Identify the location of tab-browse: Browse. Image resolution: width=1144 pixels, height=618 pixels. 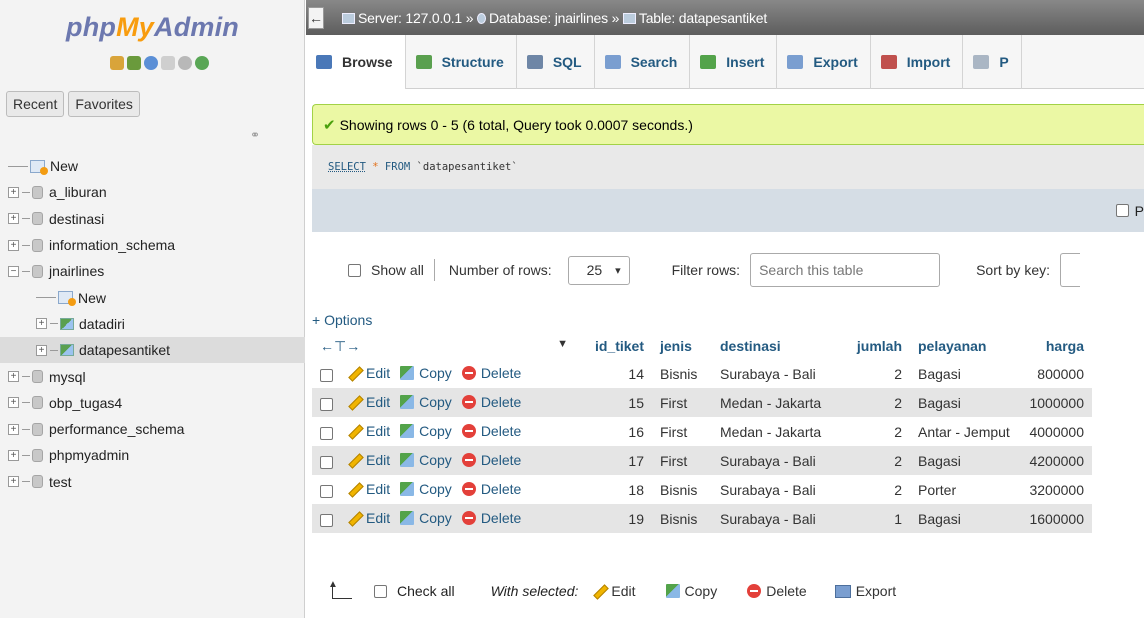
(356, 62).